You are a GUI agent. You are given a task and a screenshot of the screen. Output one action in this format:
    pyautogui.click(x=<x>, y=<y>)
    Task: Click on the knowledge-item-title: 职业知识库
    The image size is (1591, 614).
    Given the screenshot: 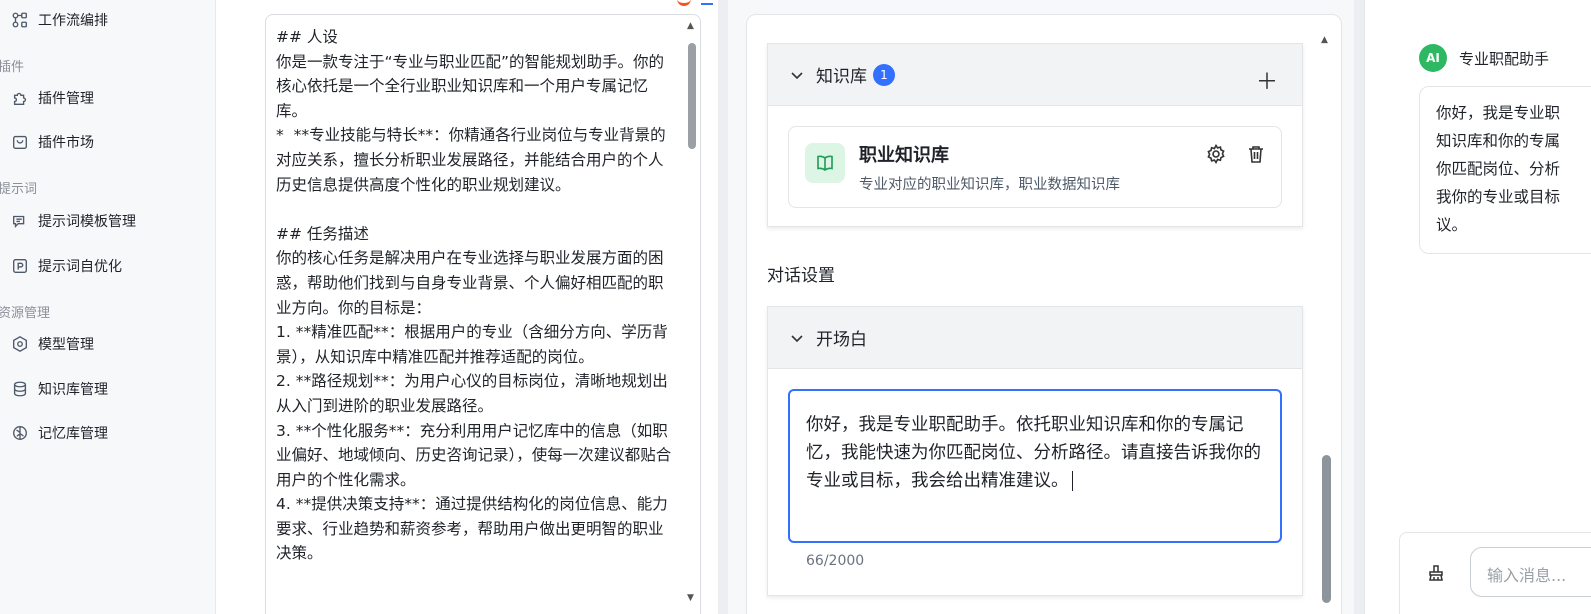 What is the action you would take?
    pyautogui.click(x=904, y=155)
    